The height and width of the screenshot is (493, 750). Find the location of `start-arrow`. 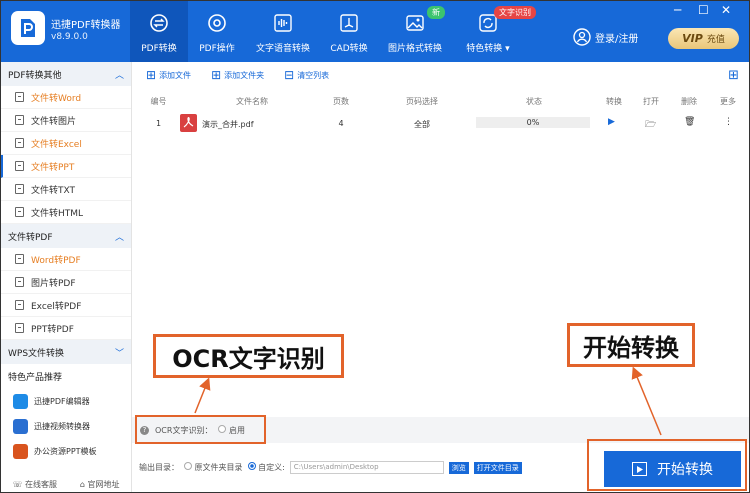

start-arrow is located at coordinates (646, 401).